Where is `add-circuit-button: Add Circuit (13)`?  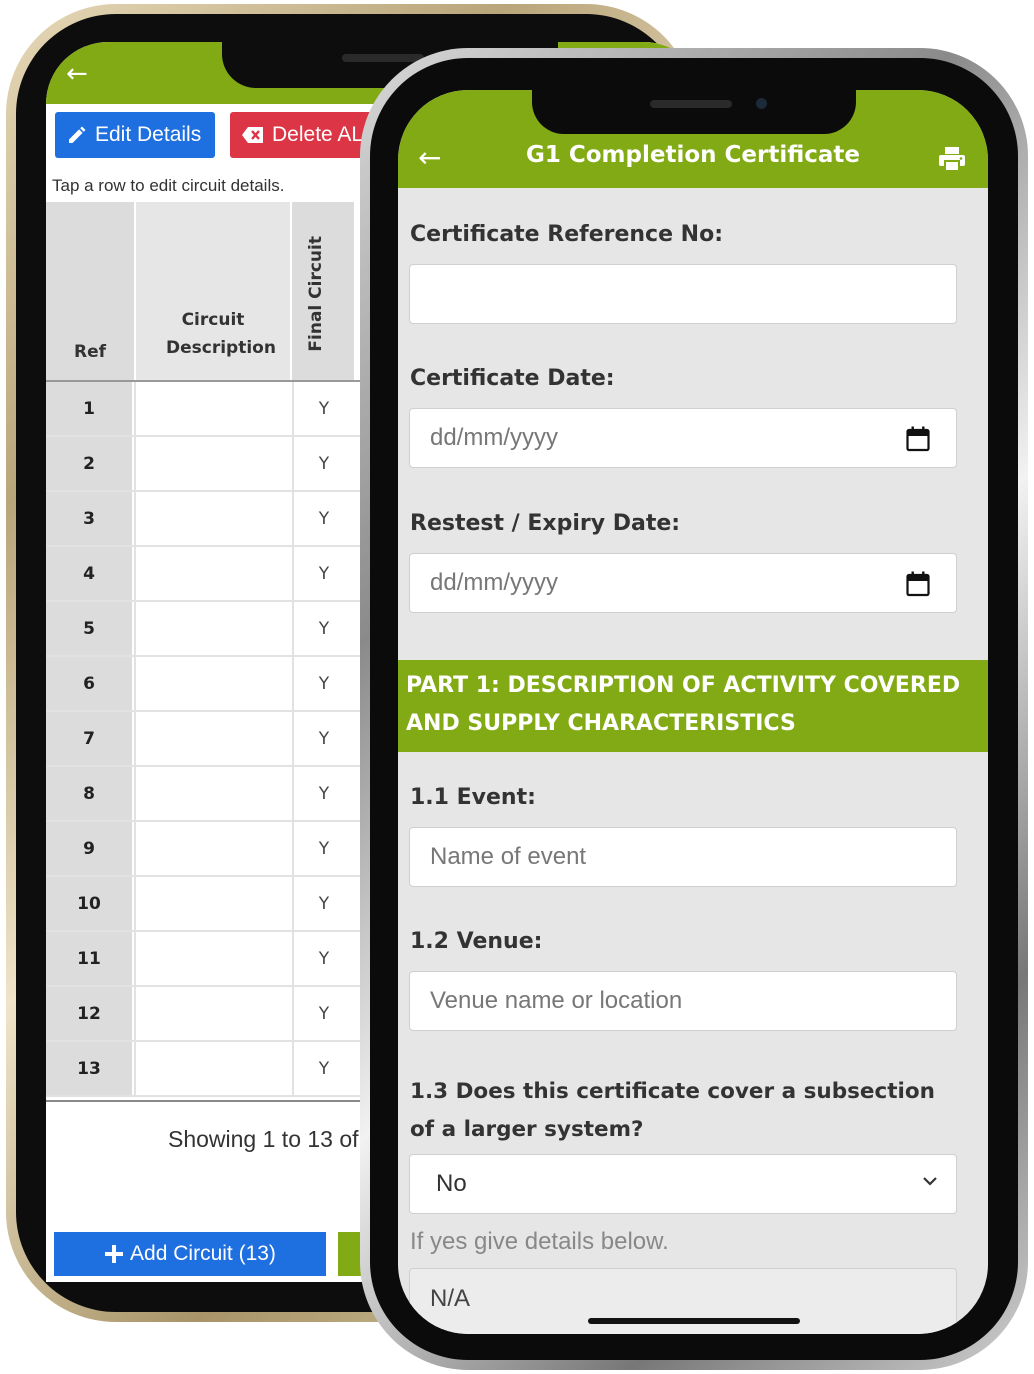
add-circuit-button: Add Circuit (13) is located at coordinates (190, 1254).